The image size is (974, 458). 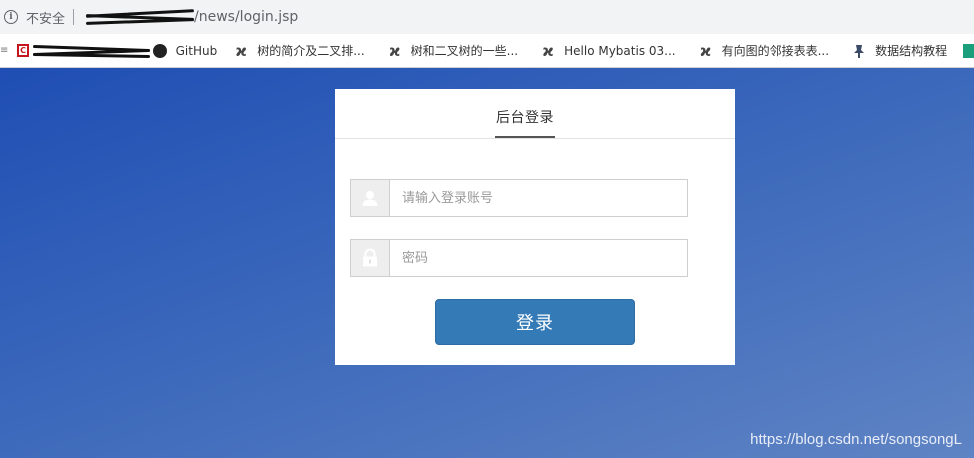 I want to click on username-field, so click(x=519, y=198).